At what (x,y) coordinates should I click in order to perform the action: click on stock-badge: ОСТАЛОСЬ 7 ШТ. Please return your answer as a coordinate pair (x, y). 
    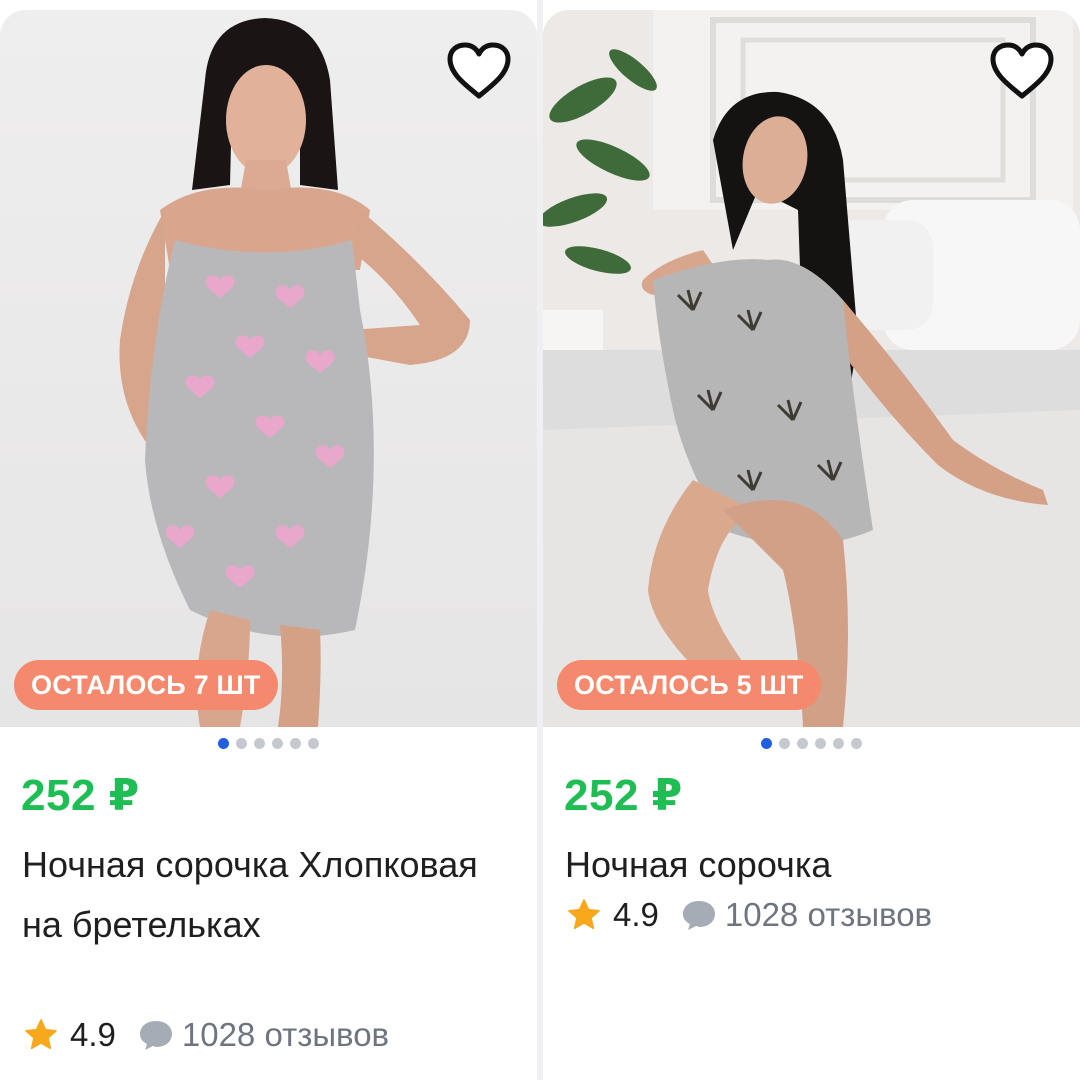
    Looking at the image, I should click on (146, 685).